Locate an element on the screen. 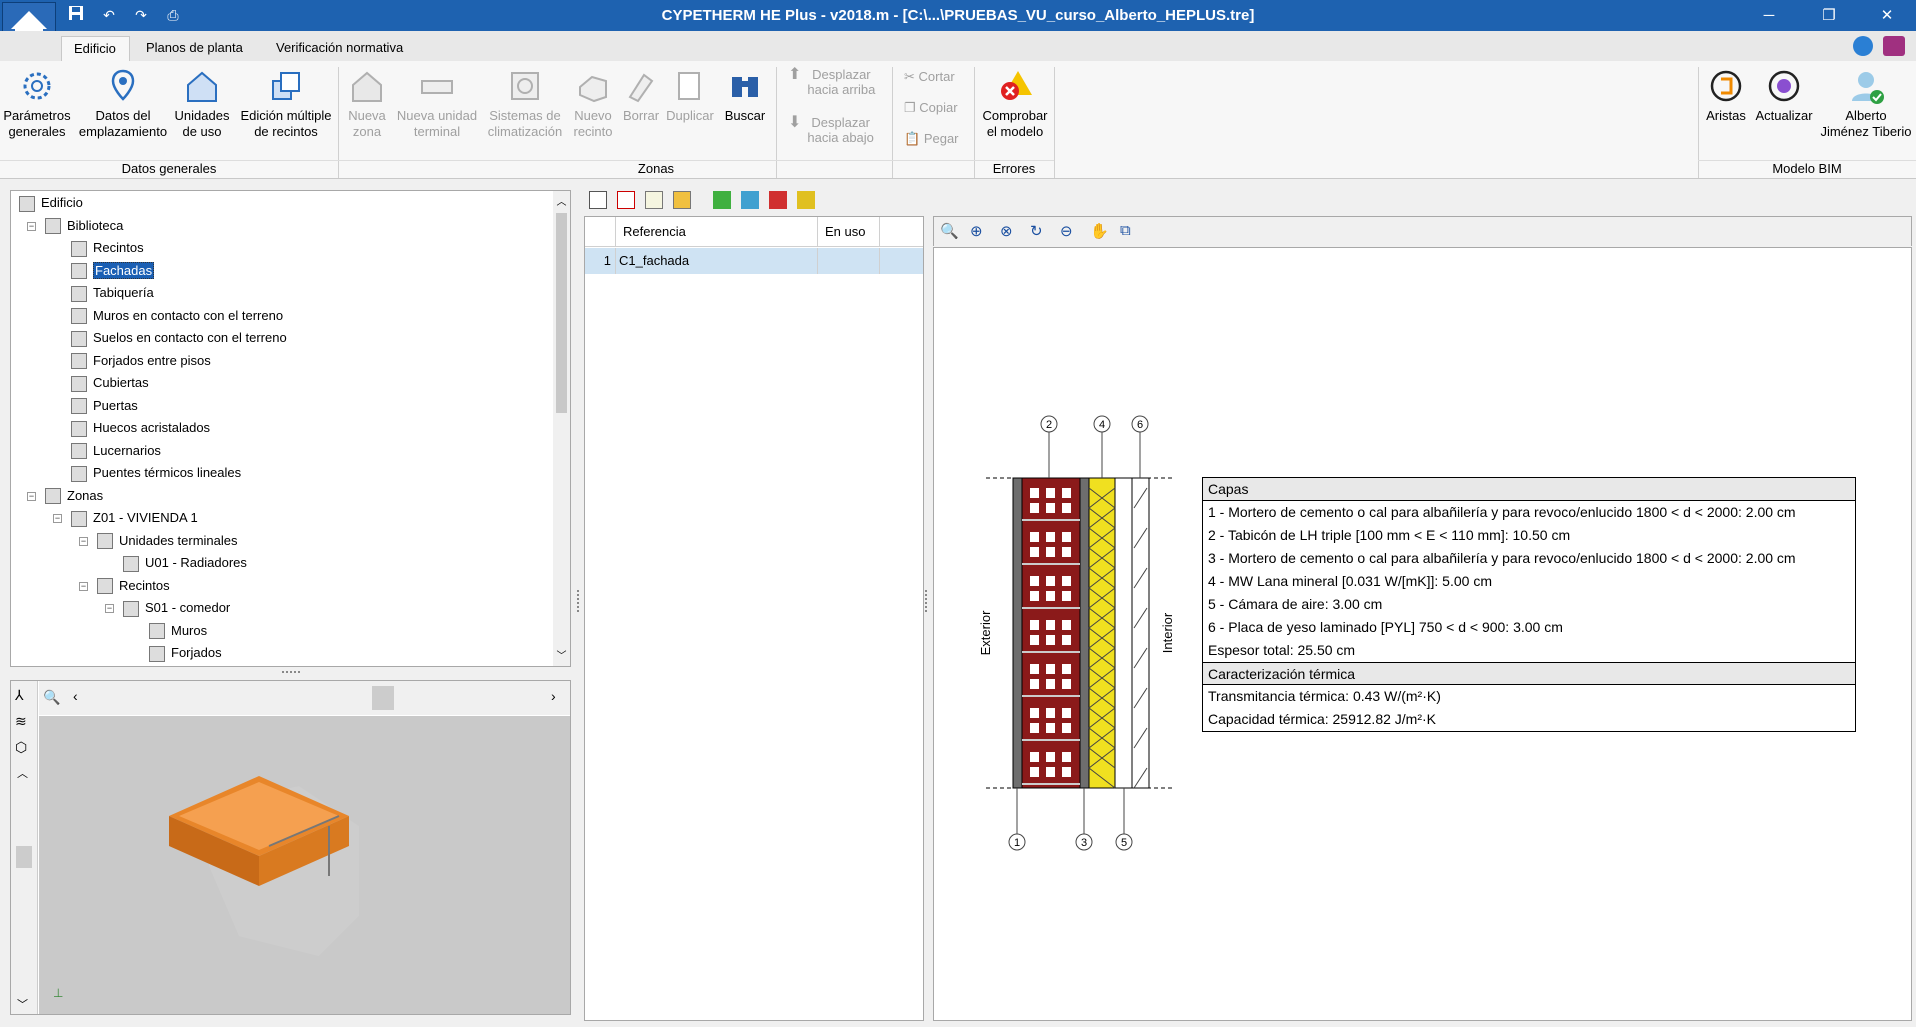 The image size is (1916, 1027). tree-node: Forjados entre pisos is located at coordinates (141, 361).